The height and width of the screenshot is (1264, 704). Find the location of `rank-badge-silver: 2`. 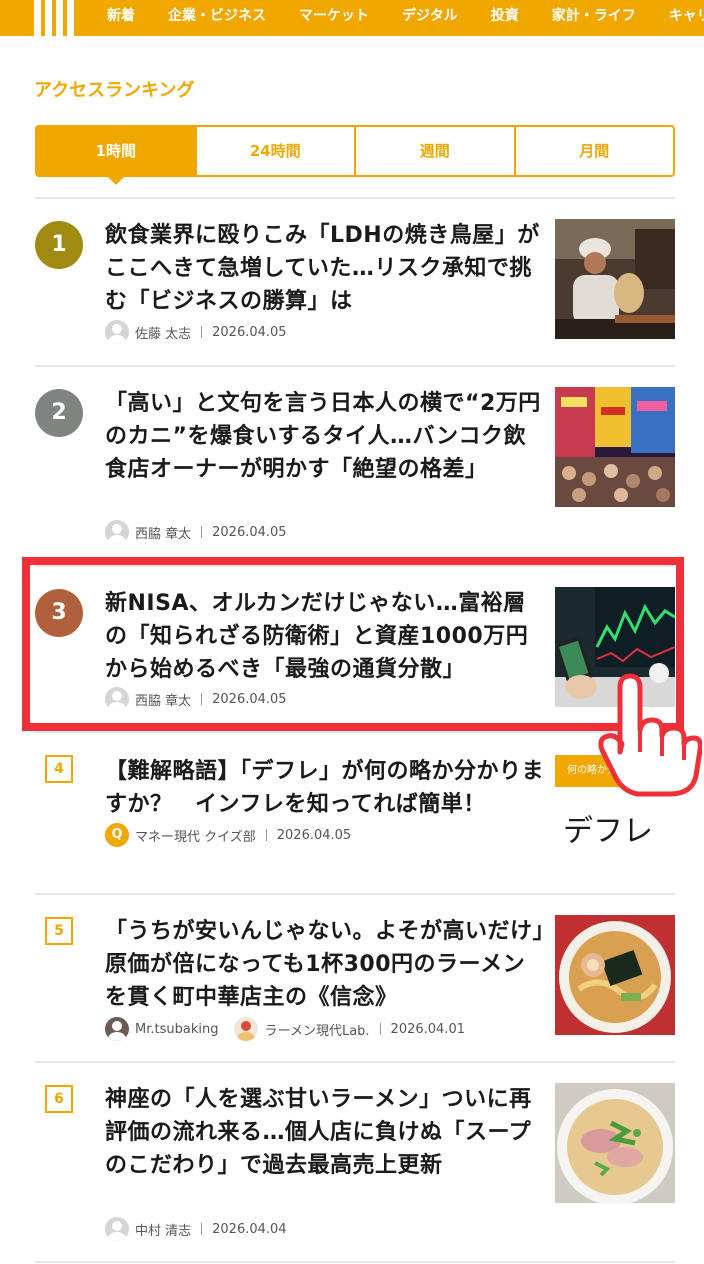

rank-badge-silver: 2 is located at coordinates (59, 413).